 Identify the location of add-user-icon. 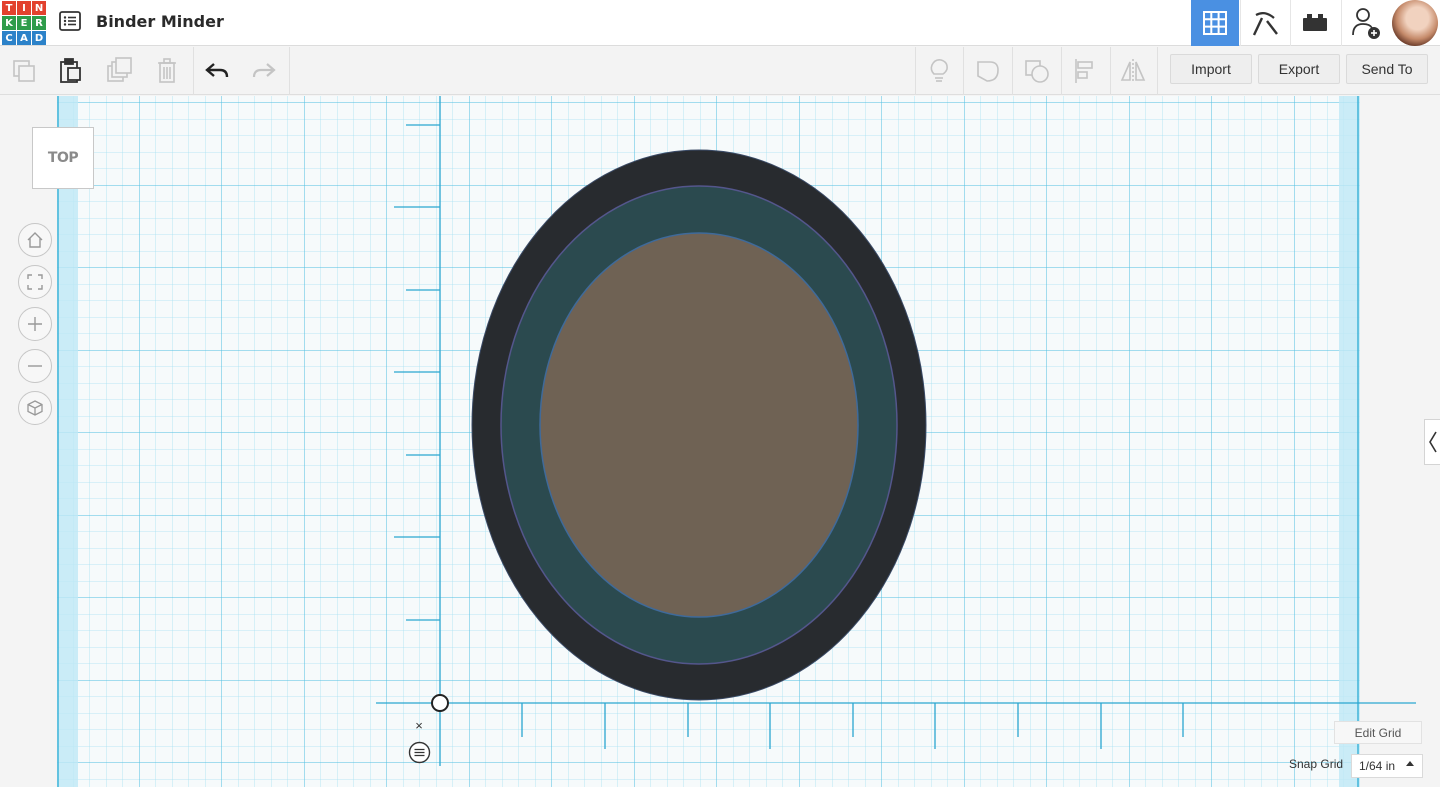
(1365, 23).